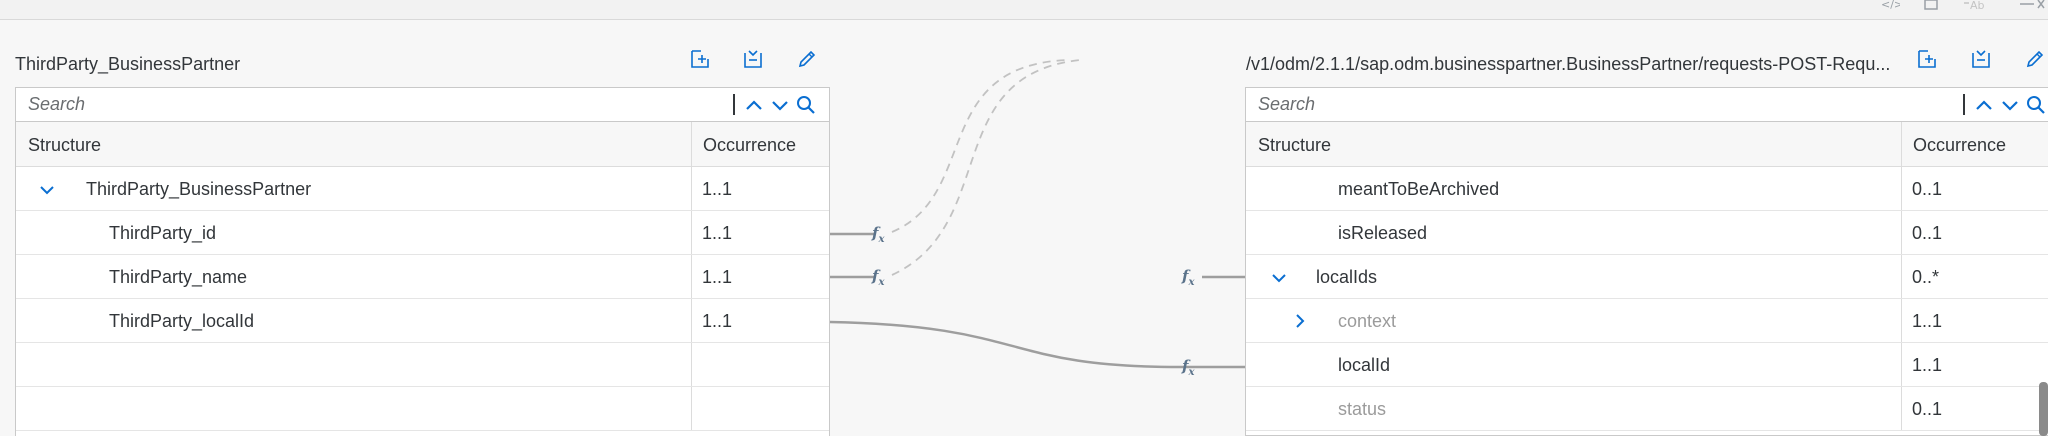  Describe the element at coordinates (1647, 409) in the screenshot. I see `tree-row: status 0..1` at that location.